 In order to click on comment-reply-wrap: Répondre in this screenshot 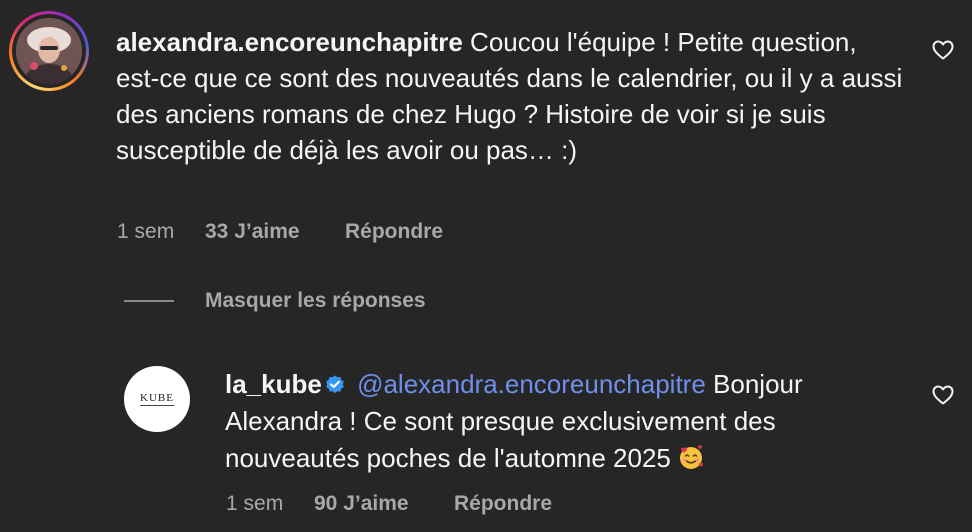, I will do `click(394, 232)`.